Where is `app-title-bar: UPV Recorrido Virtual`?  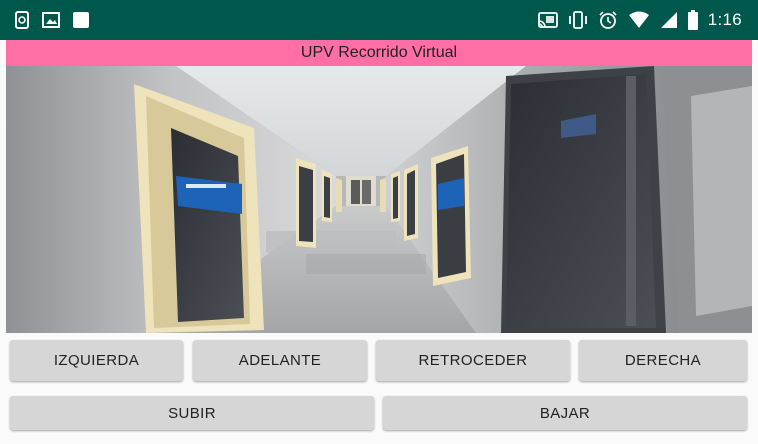 app-title-bar: UPV Recorrido Virtual is located at coordinates (379, 53).